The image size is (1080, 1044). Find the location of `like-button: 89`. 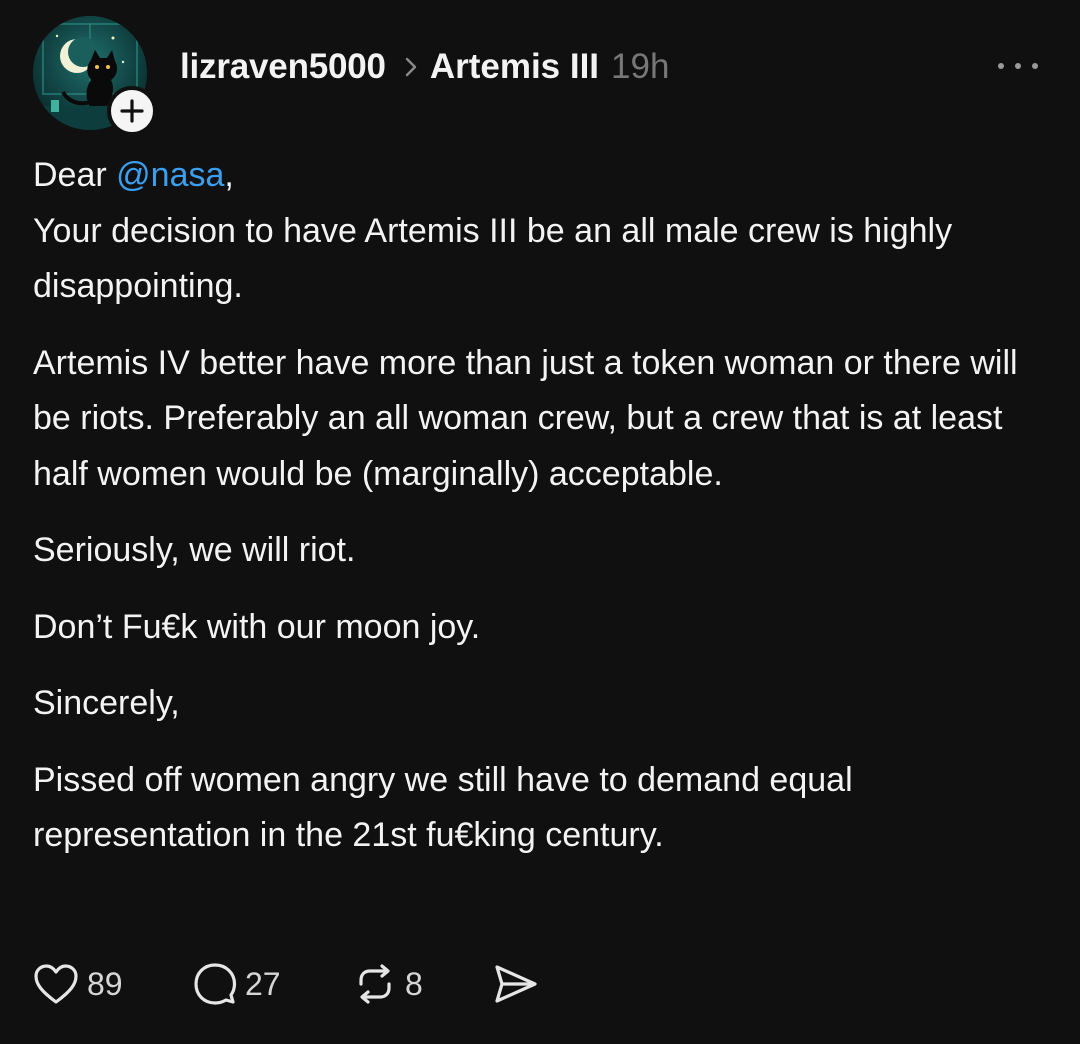

like-button: 89 is located at coordinates (113, 984).